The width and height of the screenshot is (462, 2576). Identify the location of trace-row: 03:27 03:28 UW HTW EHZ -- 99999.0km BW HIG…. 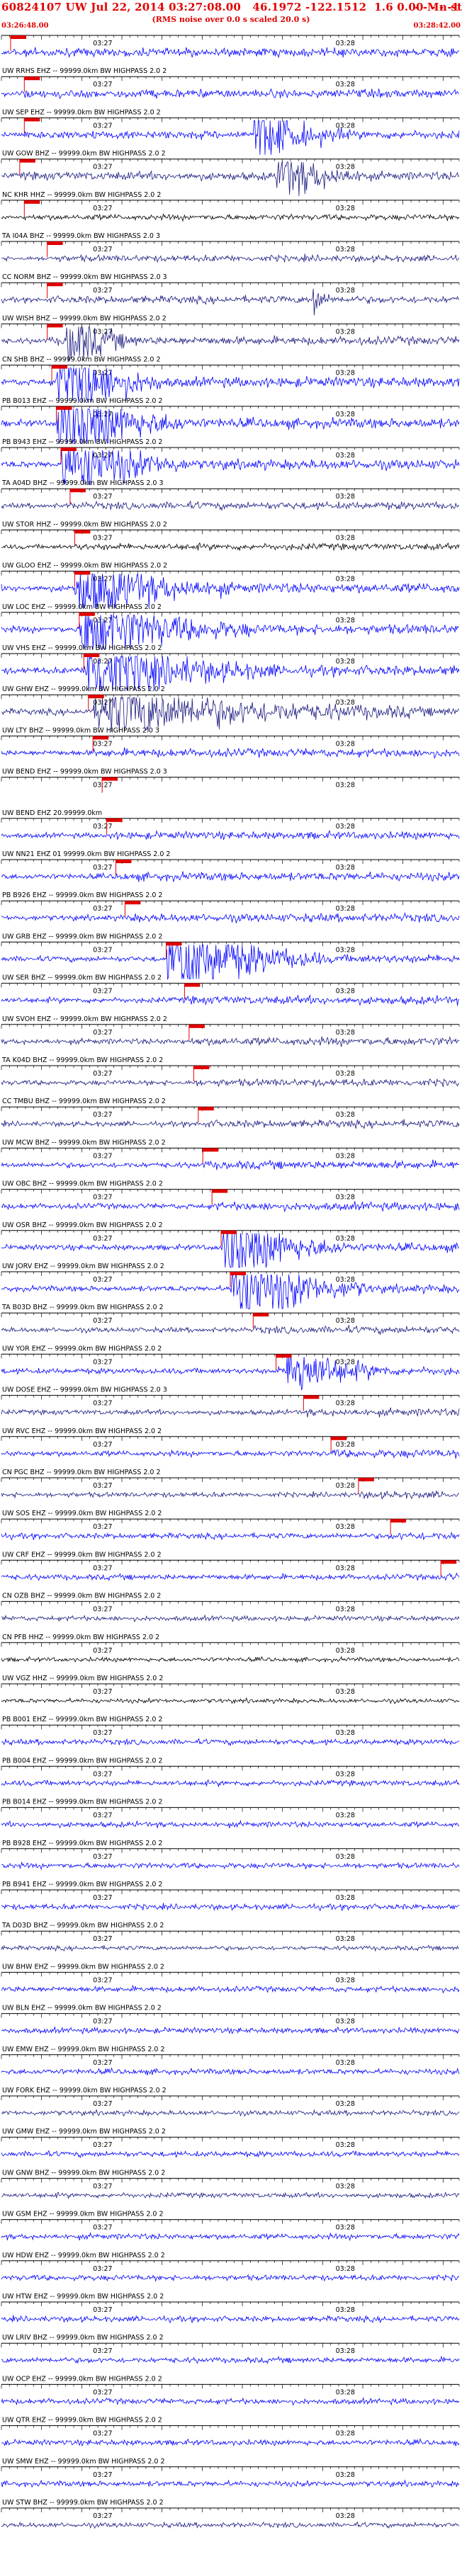
(230, 2308).